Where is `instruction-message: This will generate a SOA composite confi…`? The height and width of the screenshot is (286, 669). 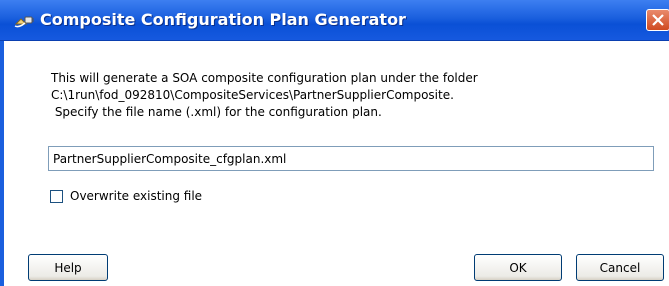 instruction-message: This will generate a SOA composite confi… is located at coordinates (264, 95).